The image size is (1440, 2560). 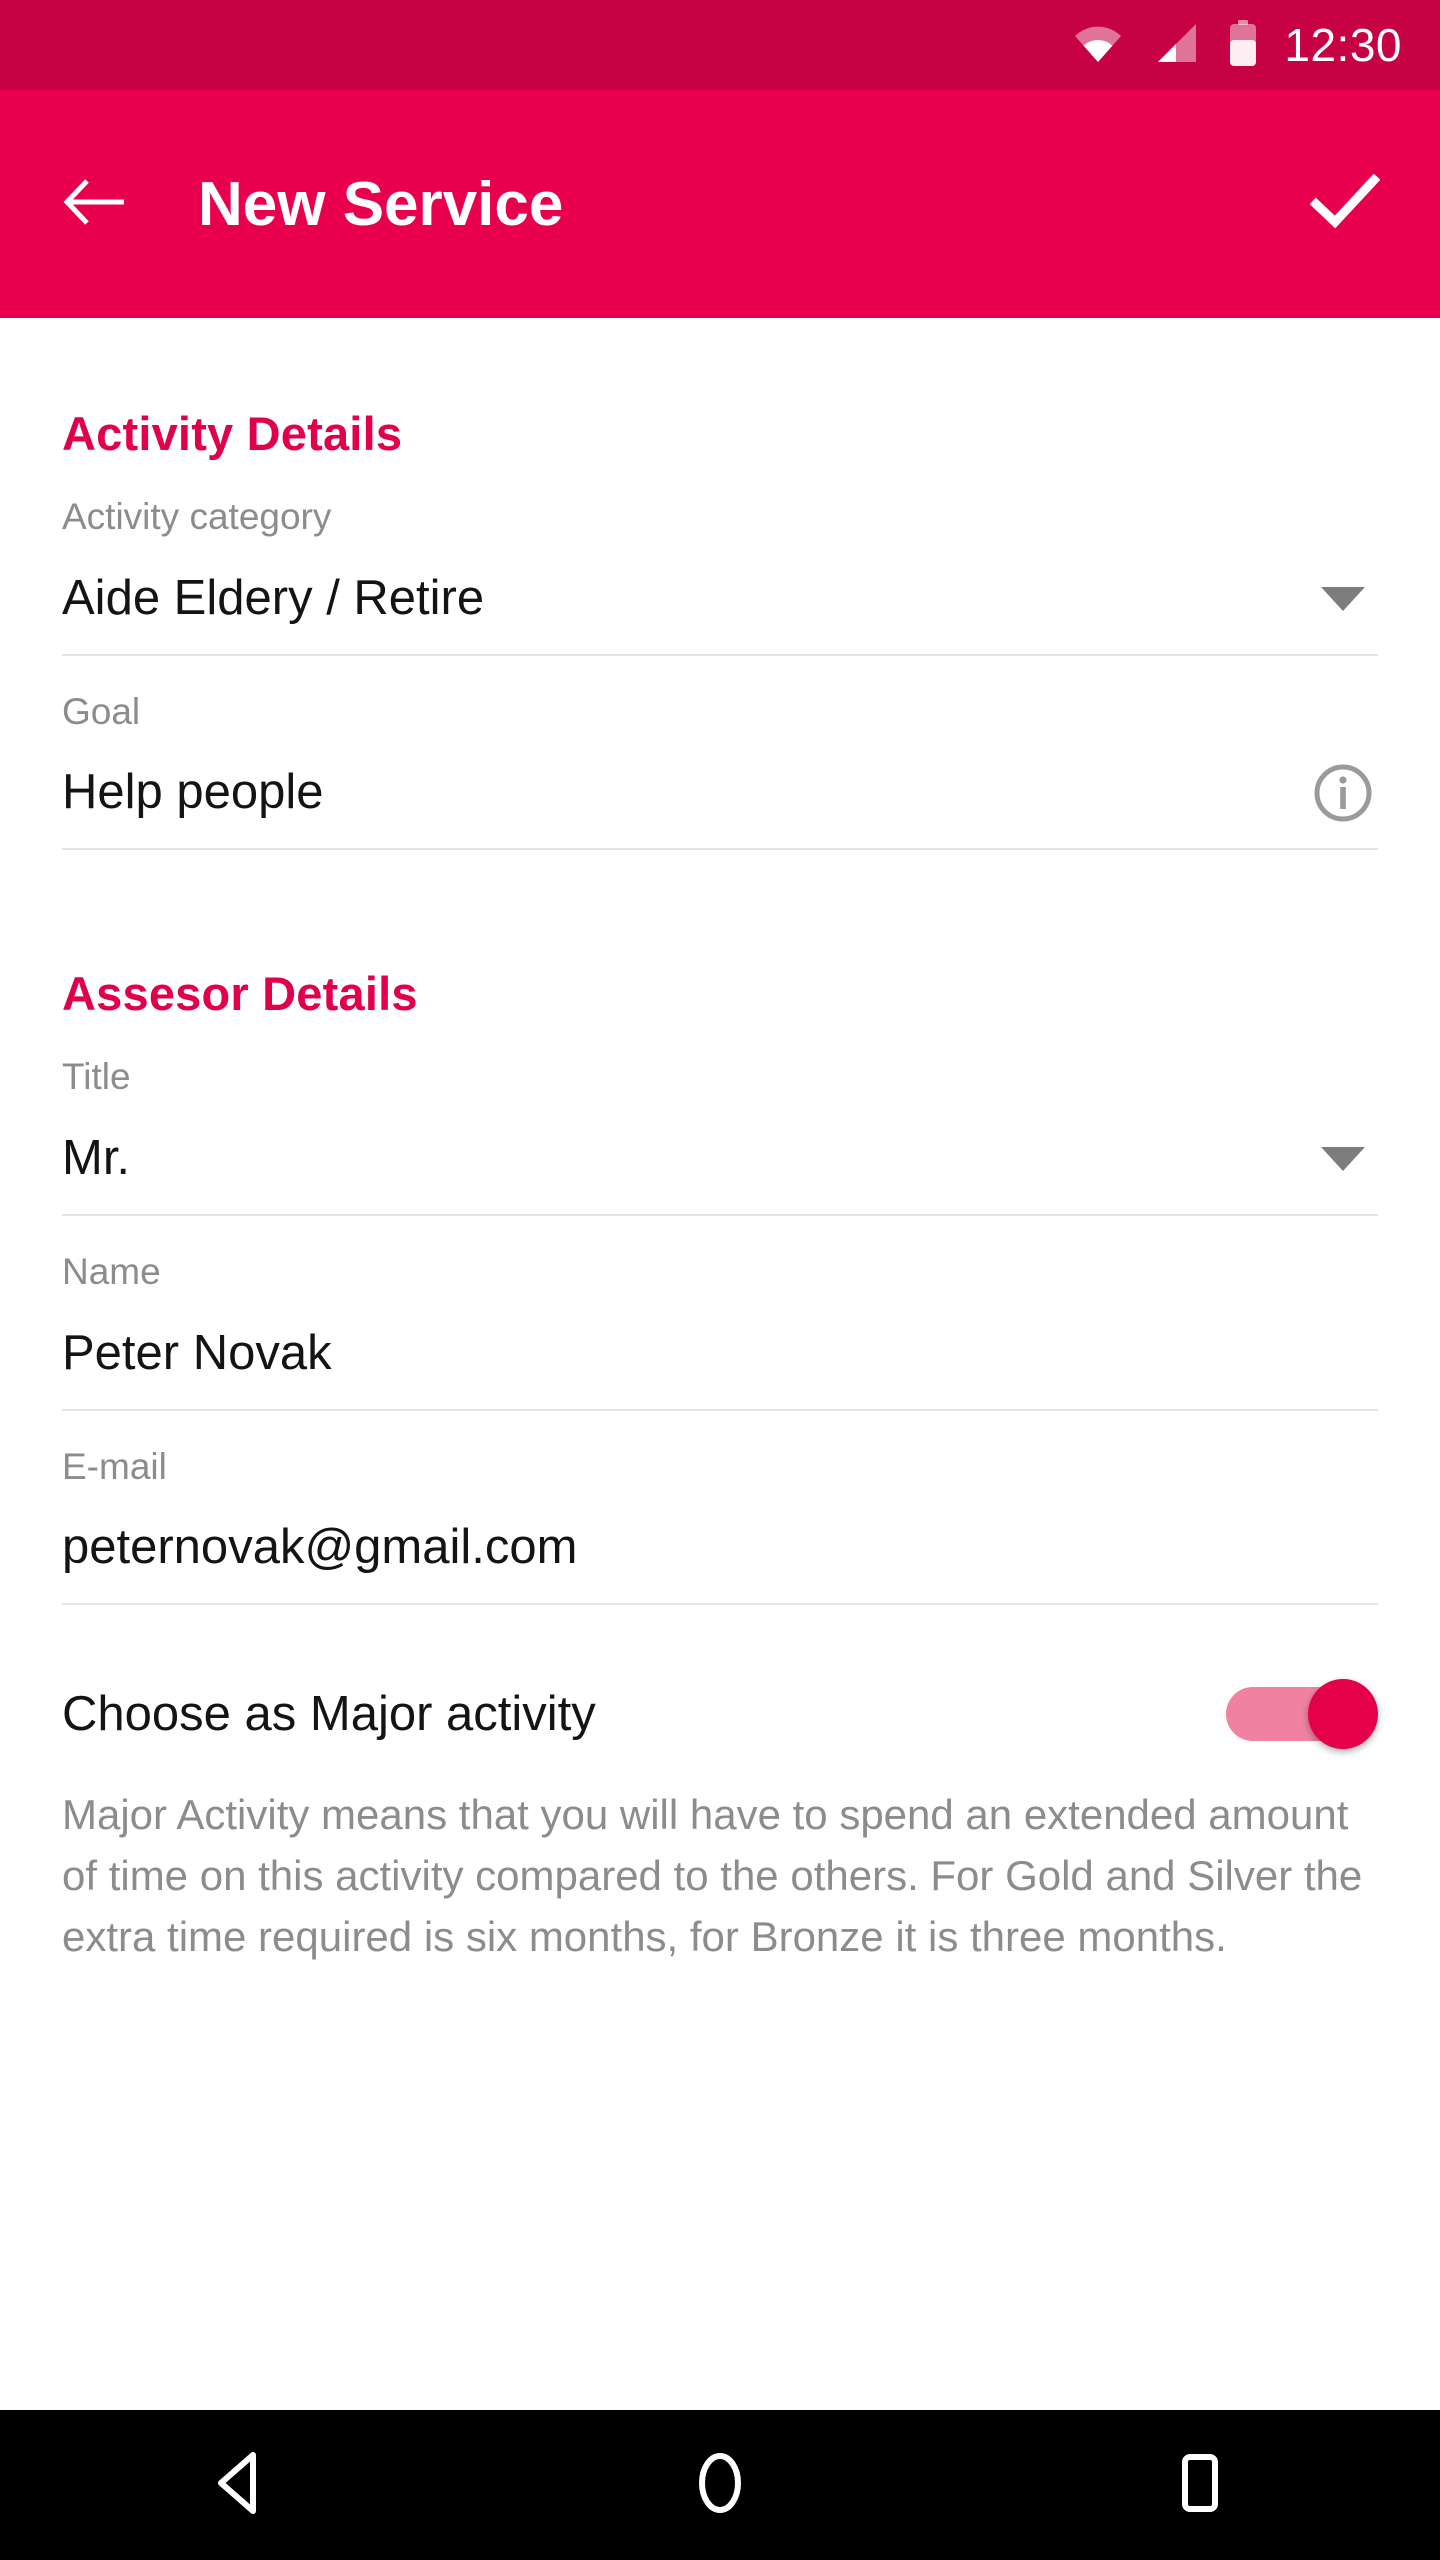 I want to click on confirm-button, so click(x=1345, y=204).